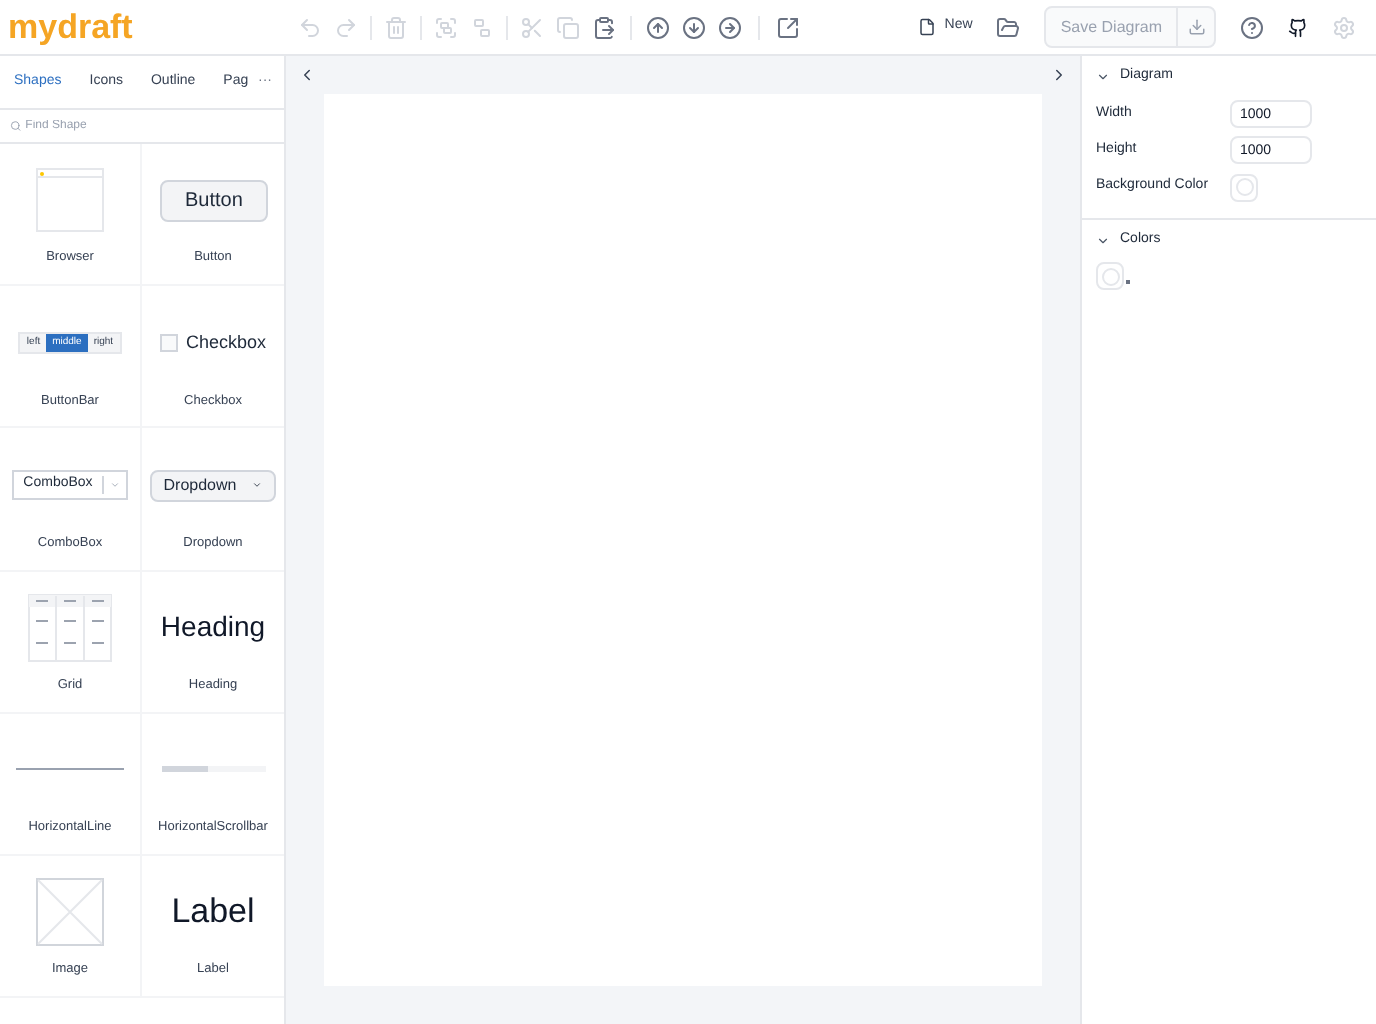 This screenshot has width=1376, height=1024. What do you see at coordinates (213, 200) in the screenshot?
I see `button-preview: Button` at bounding box center [213, 200].